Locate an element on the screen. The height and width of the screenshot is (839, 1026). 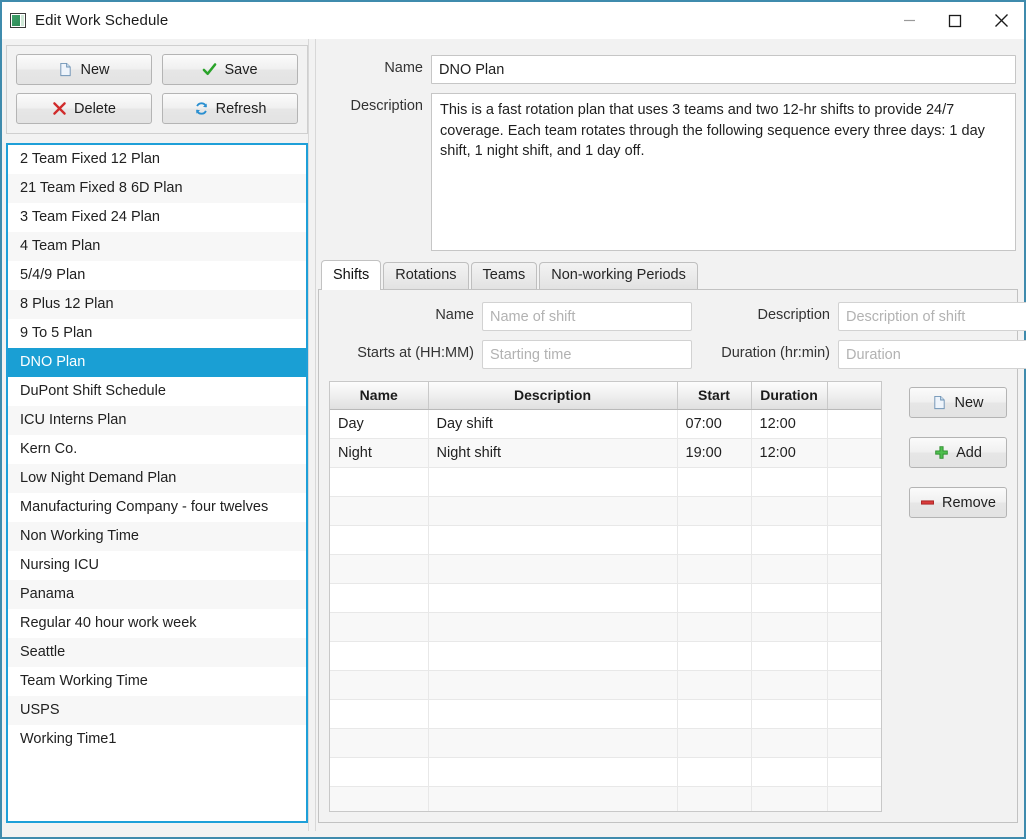
remove-shift-button: Remove is located at coordinates (958, 502).